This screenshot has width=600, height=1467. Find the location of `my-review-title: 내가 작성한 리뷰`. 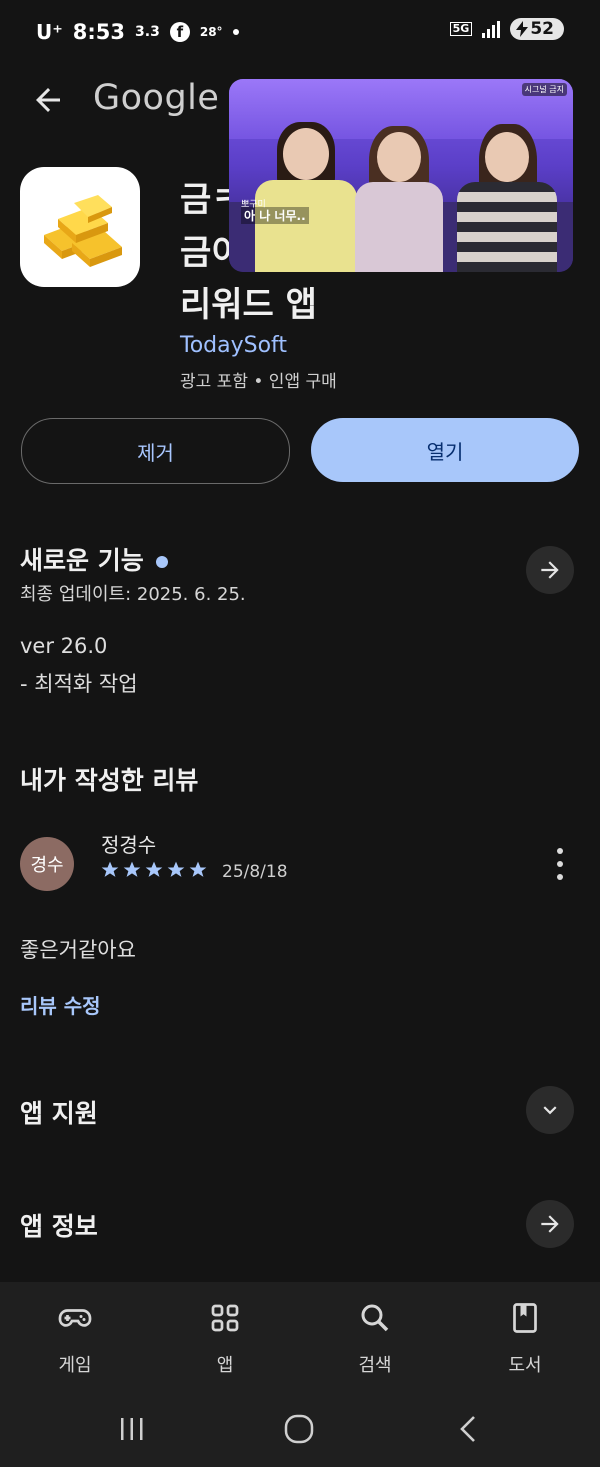

my-review-title: 내가 작성한 리뷰 is located at coordinates (109, 780).